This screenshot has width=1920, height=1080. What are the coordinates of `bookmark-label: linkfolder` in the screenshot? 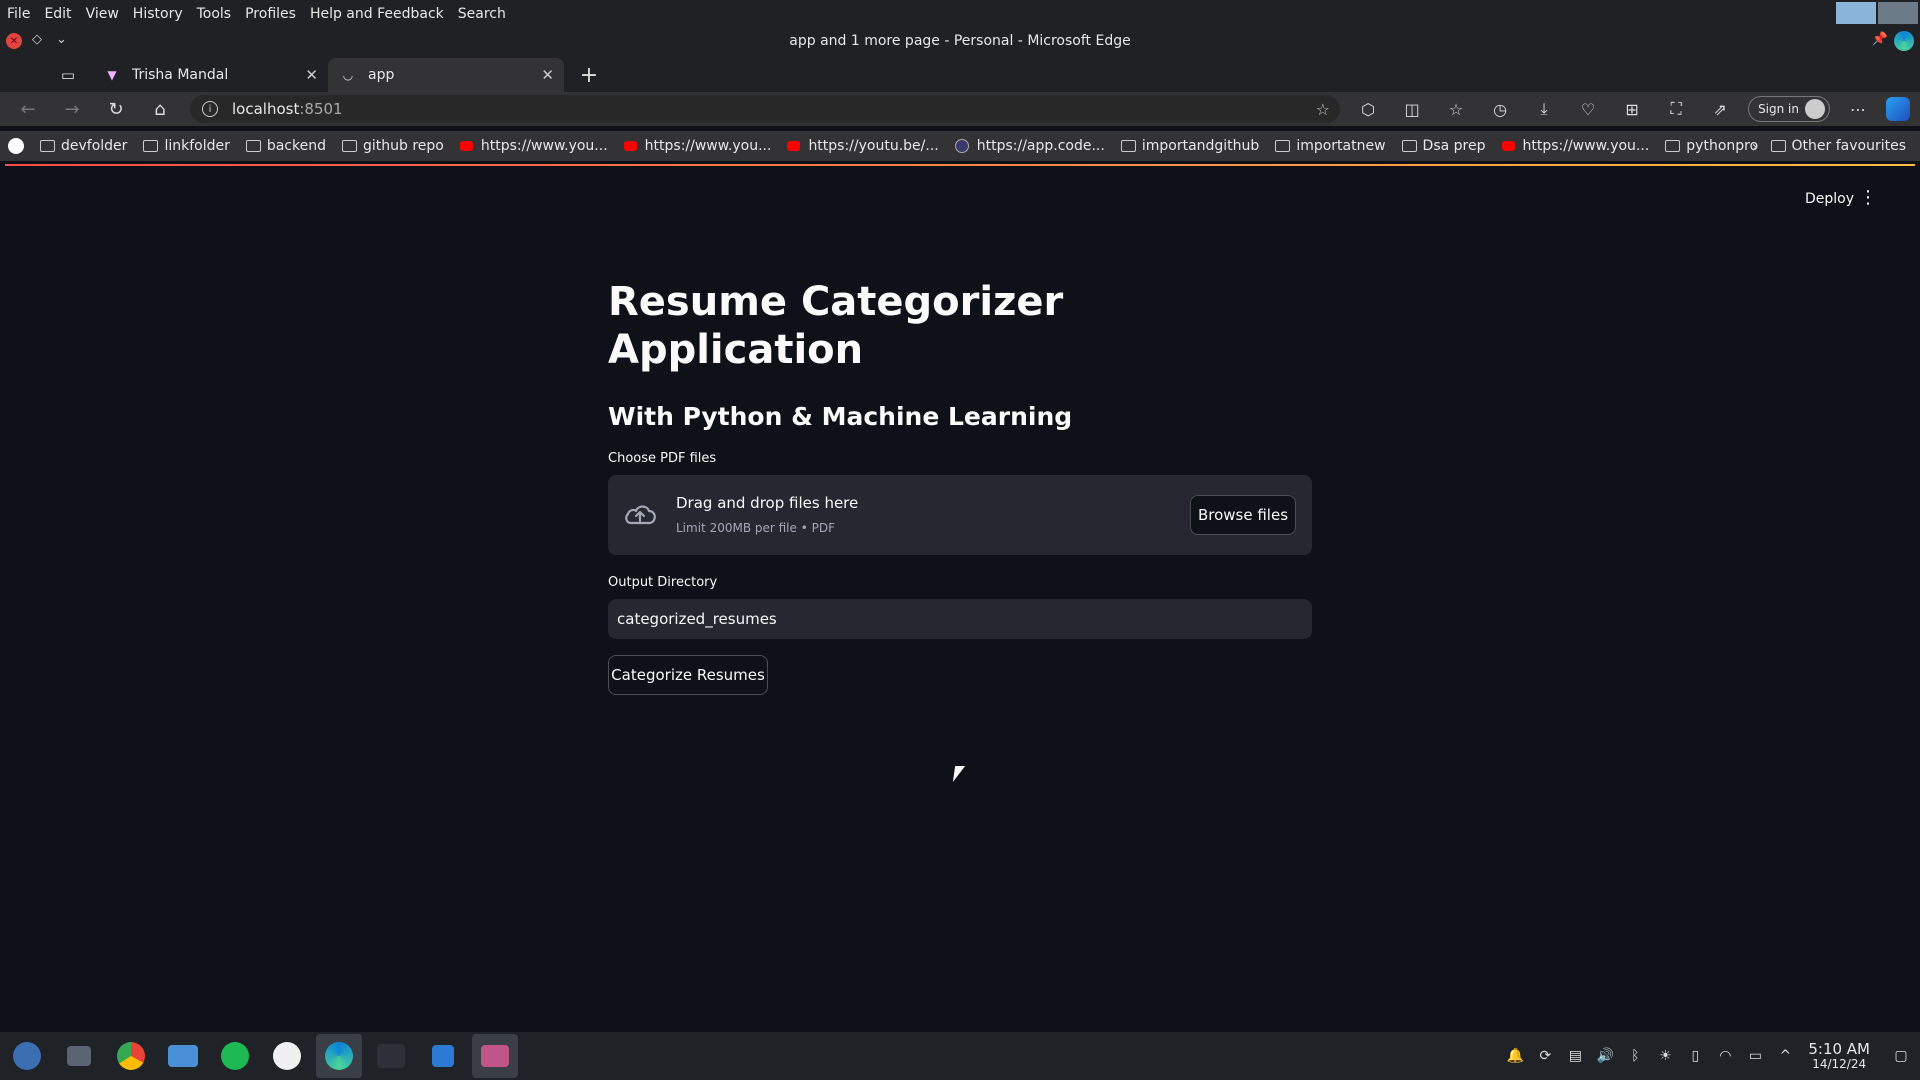 It's located at (197, 146).